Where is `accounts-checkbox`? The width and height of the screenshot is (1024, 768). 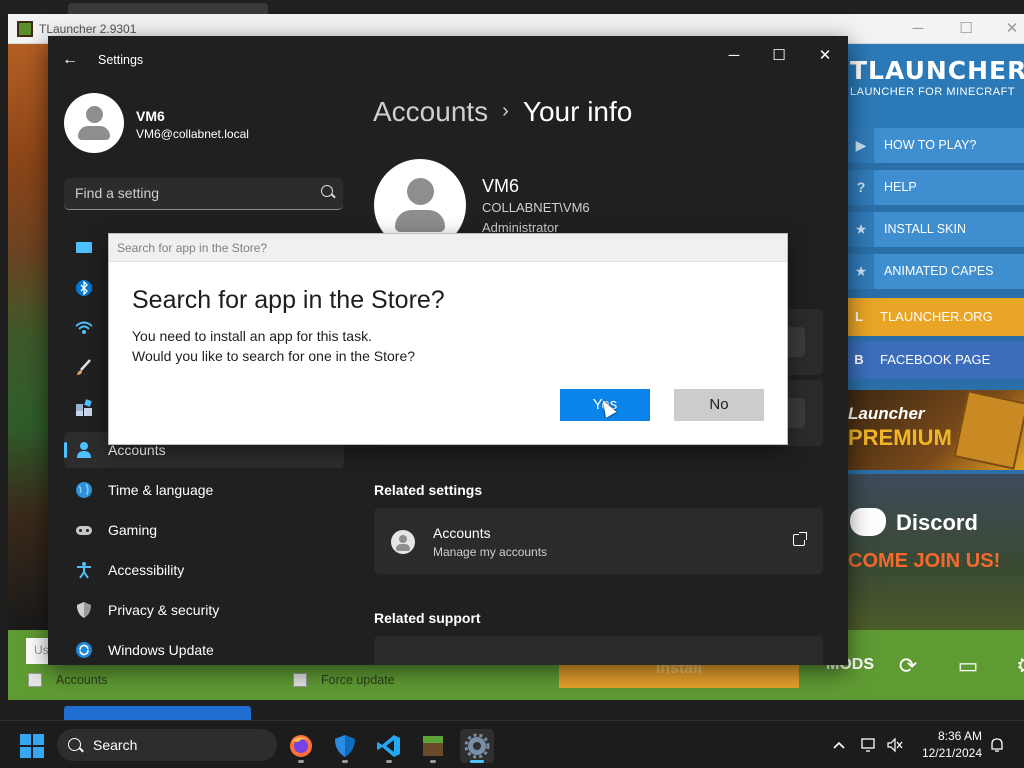
accounts-checkbox is located at coordinates (35, 680).